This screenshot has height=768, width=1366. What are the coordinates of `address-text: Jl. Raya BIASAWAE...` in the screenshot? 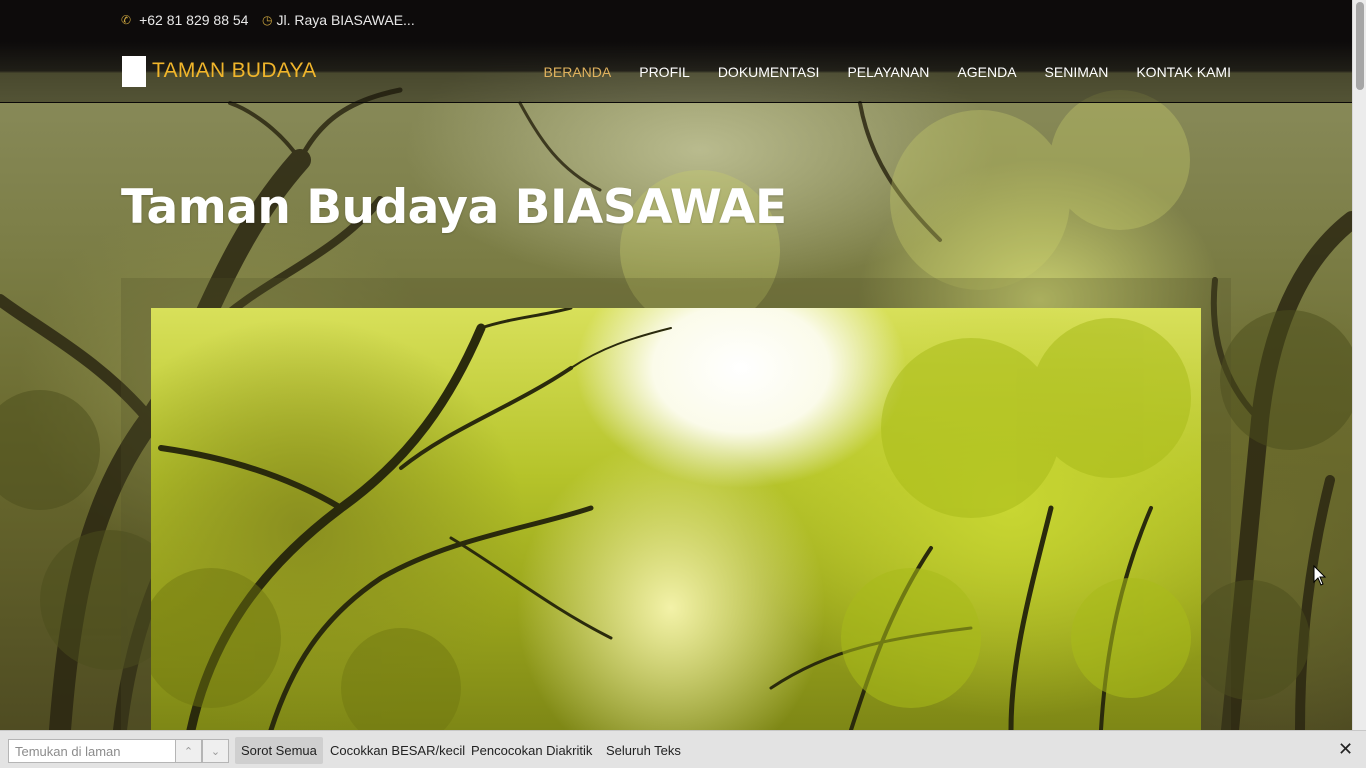 It's located at (345, 20).